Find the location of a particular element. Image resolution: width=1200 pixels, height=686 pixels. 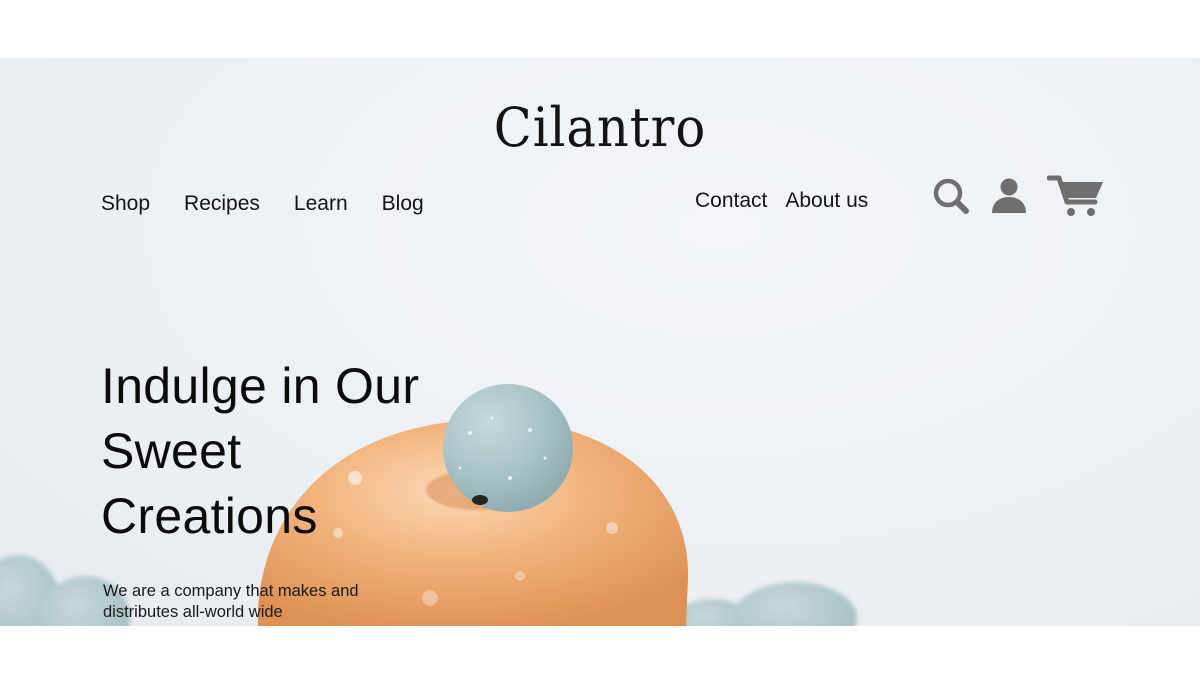

candy-egg-top is located at coordinates (508, 448).